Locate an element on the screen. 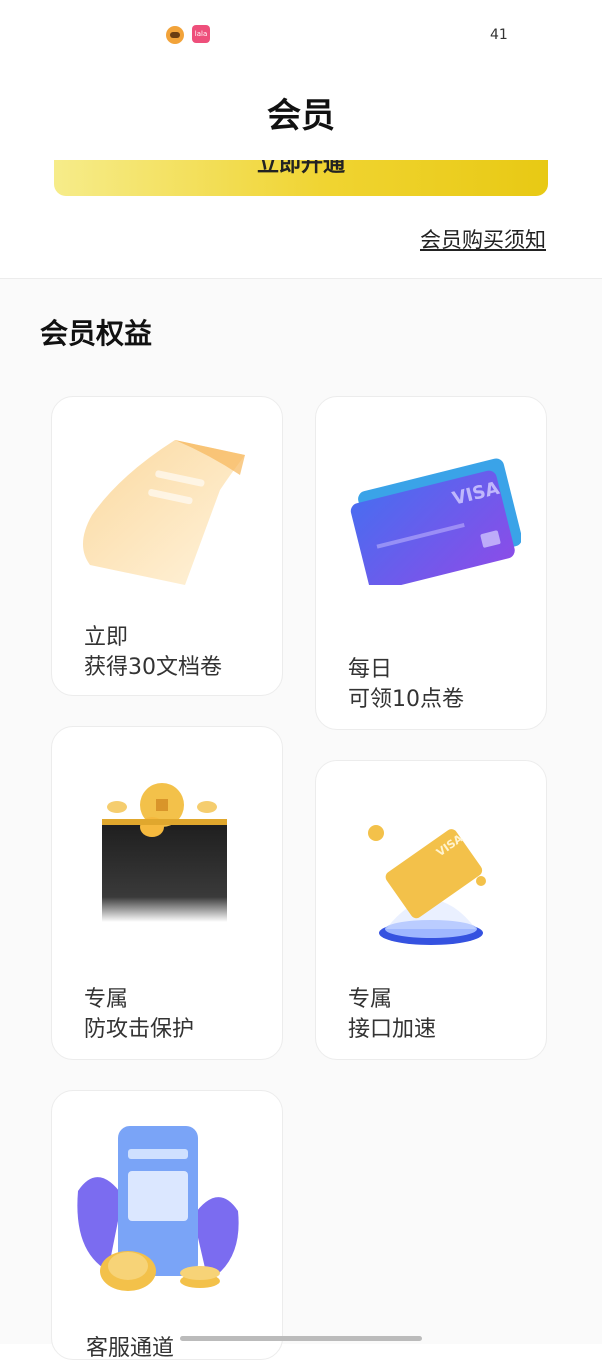 Image resolution: width=602 pixels, height=1362 pixels. purchase-notice-link: 会员购买须知 is located at coordinates (483, 239).